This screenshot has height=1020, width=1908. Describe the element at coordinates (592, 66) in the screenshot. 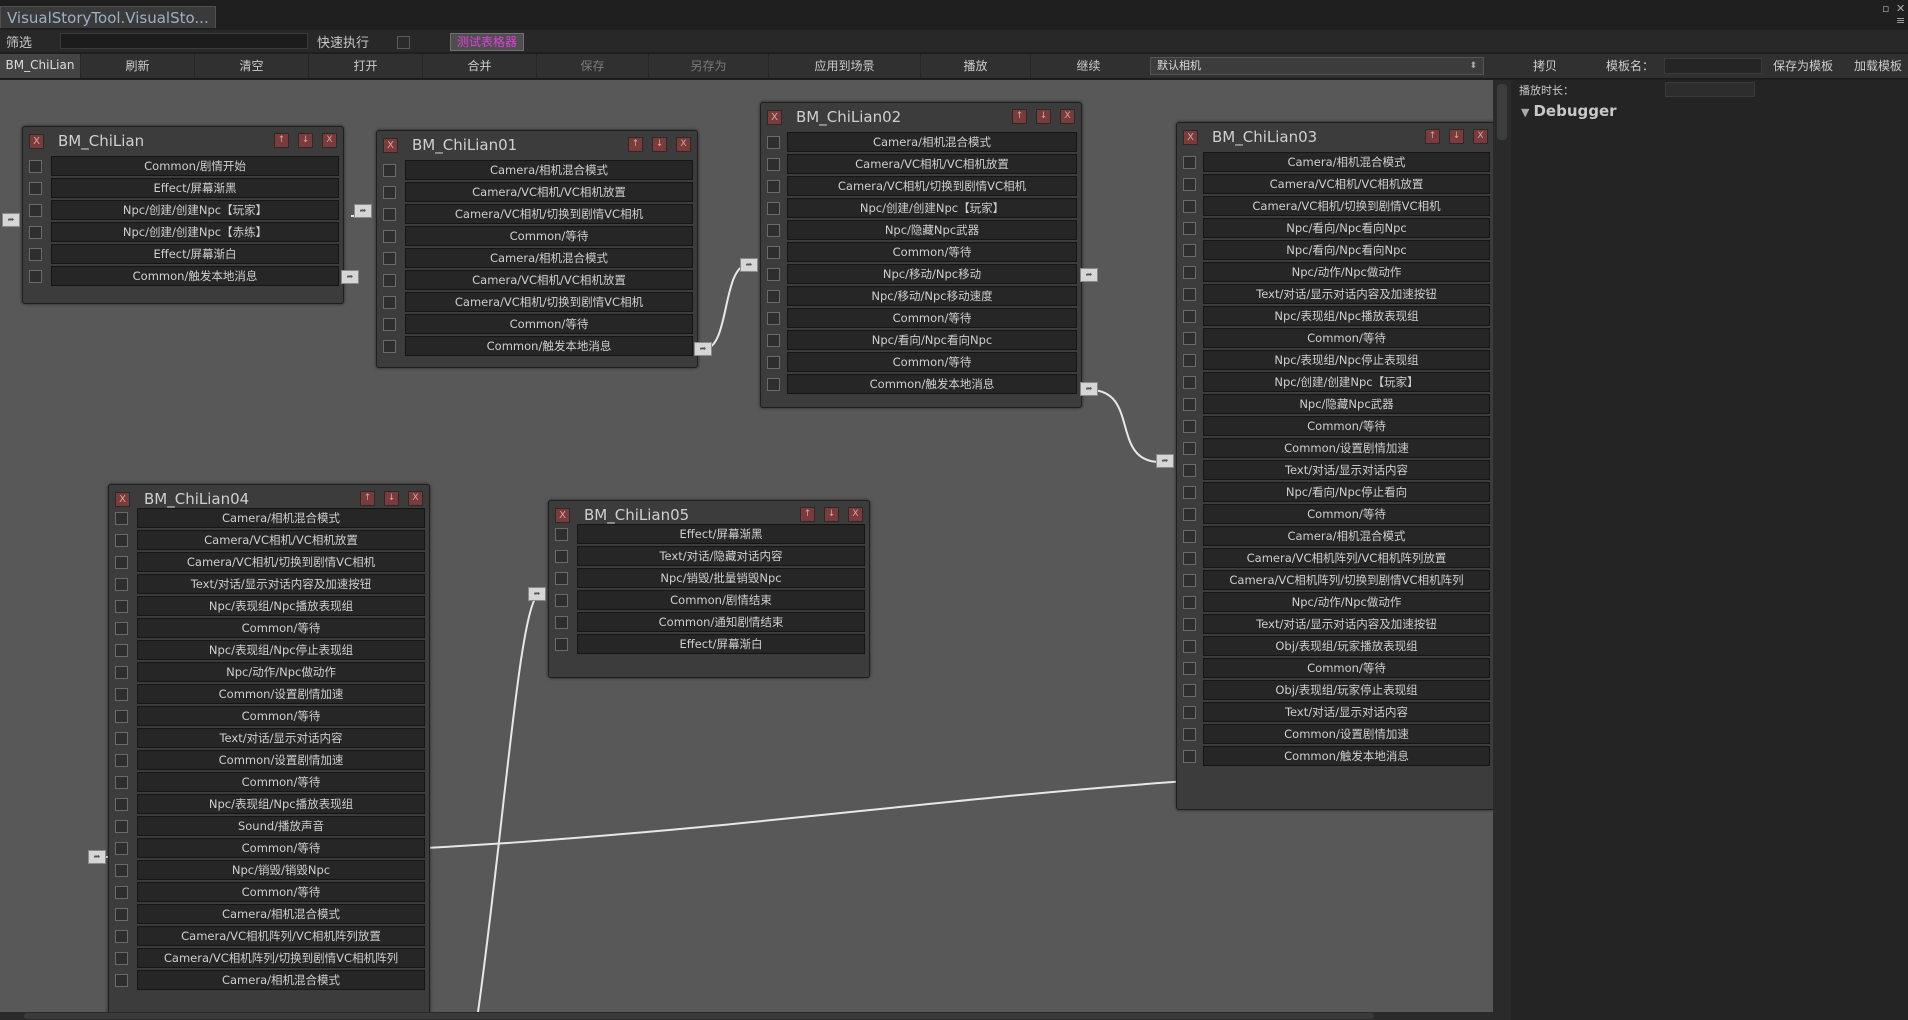

I see `save-button: 保存` at that location.